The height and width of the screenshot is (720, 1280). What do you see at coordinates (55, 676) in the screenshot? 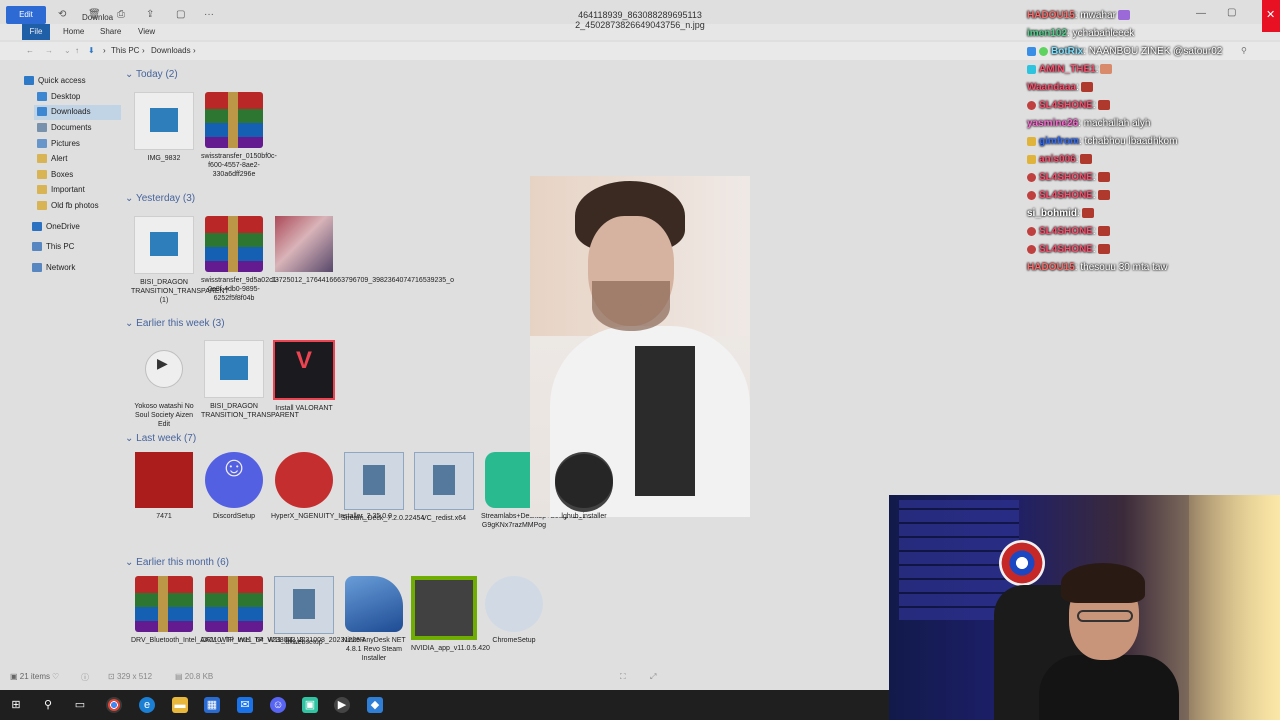
I see `favorite-icon: ♡` at bounding box center [55, 676].